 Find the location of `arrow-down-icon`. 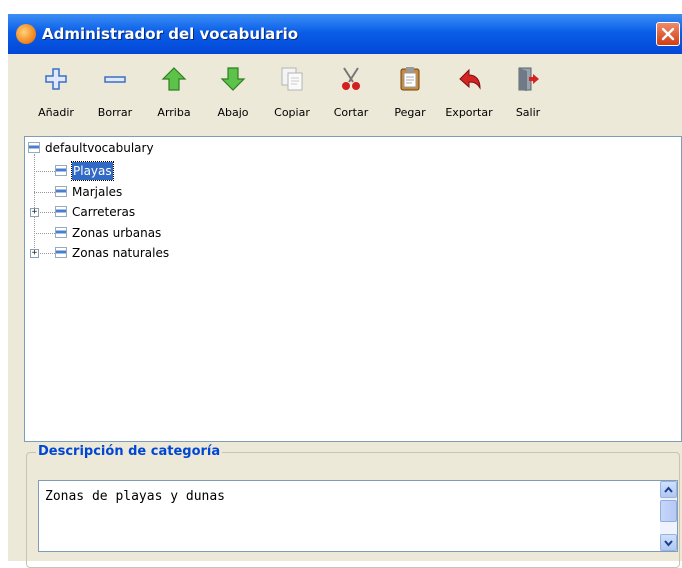

arrow-down-icon is located at coordinates (233, 79).